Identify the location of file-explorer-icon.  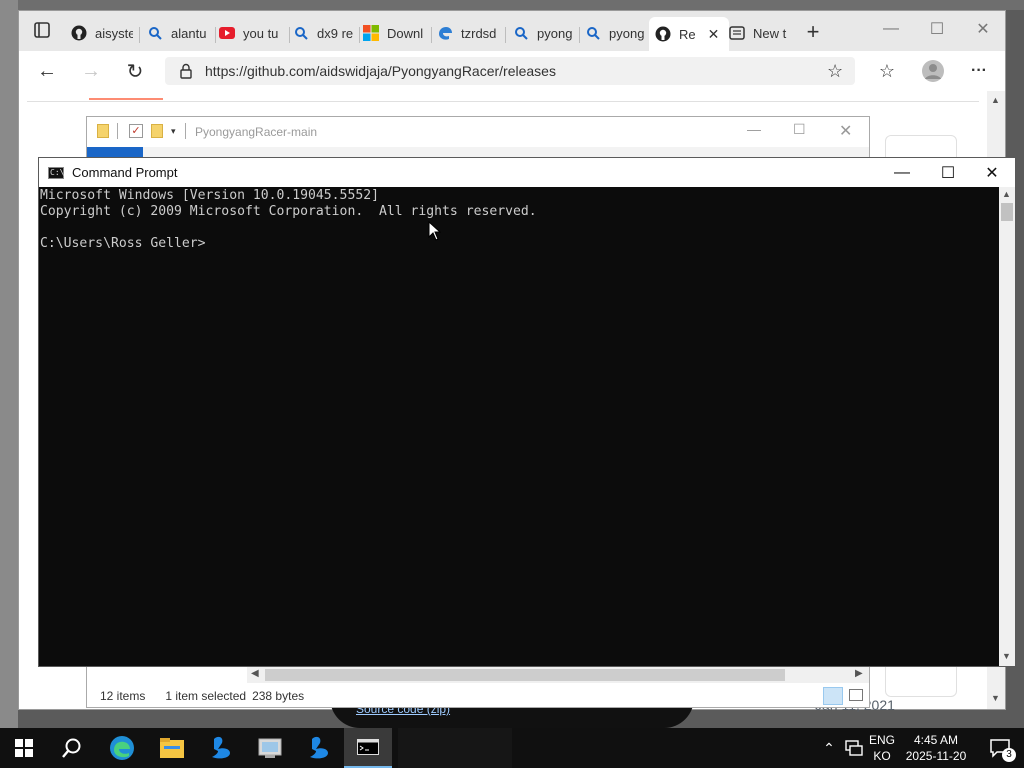
(172, 748).